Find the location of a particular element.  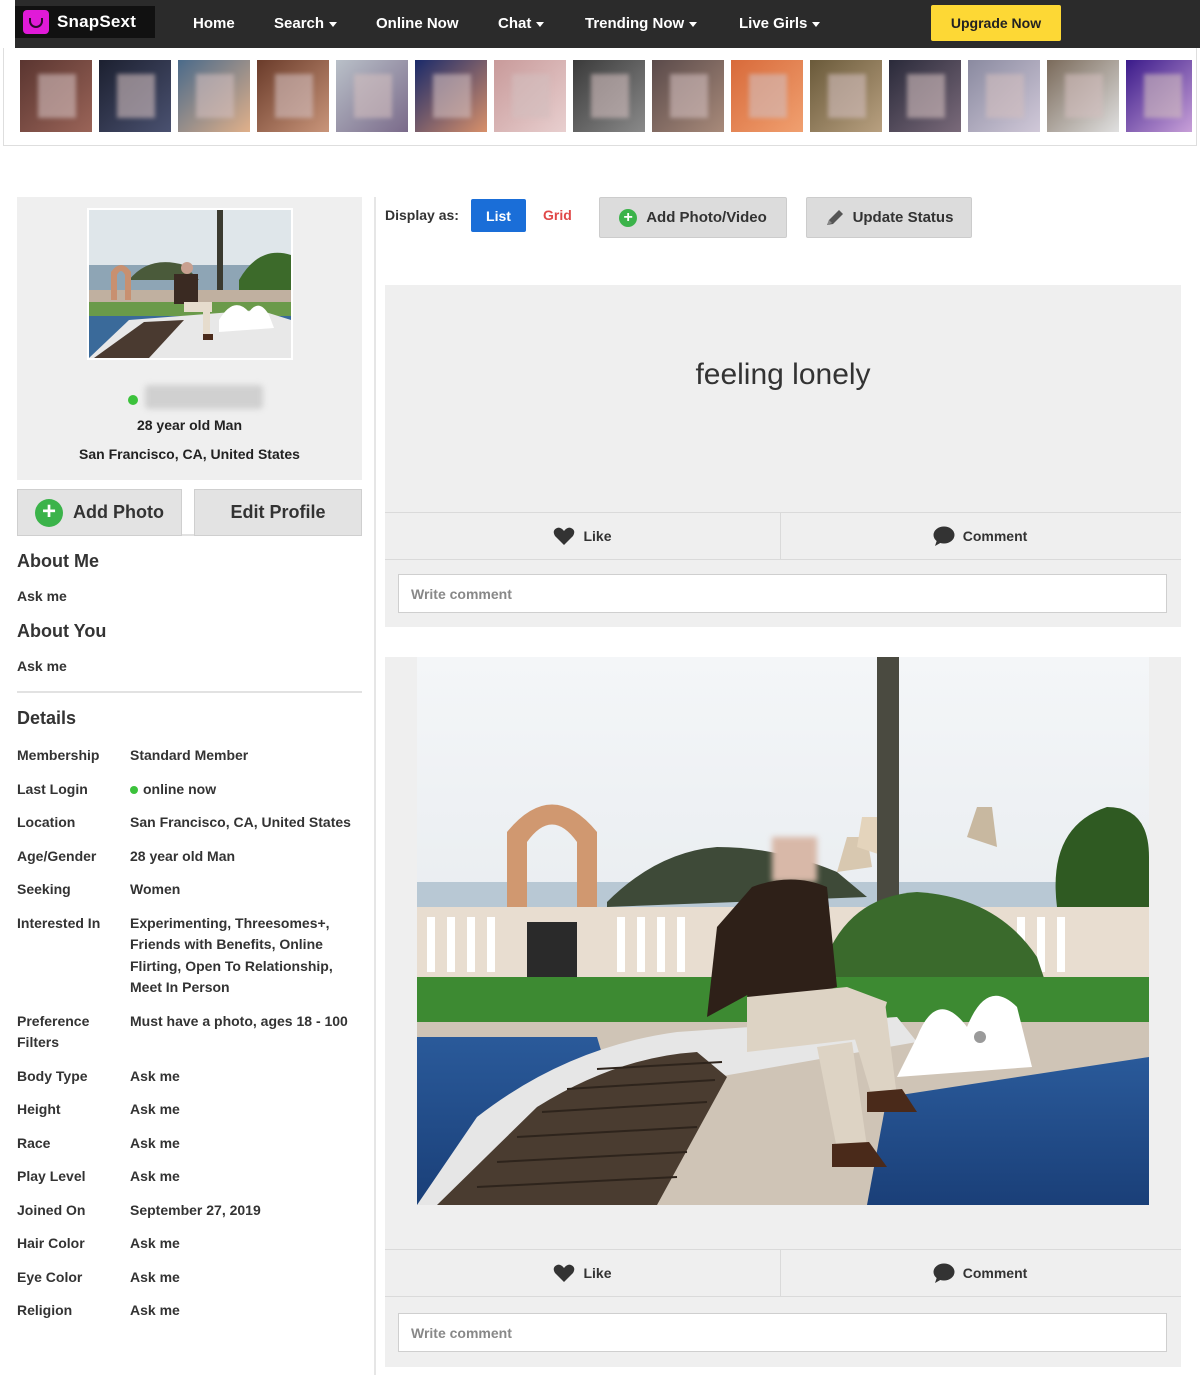

edit-profile-button: Edit Profile is located at coordinates (278, 512).